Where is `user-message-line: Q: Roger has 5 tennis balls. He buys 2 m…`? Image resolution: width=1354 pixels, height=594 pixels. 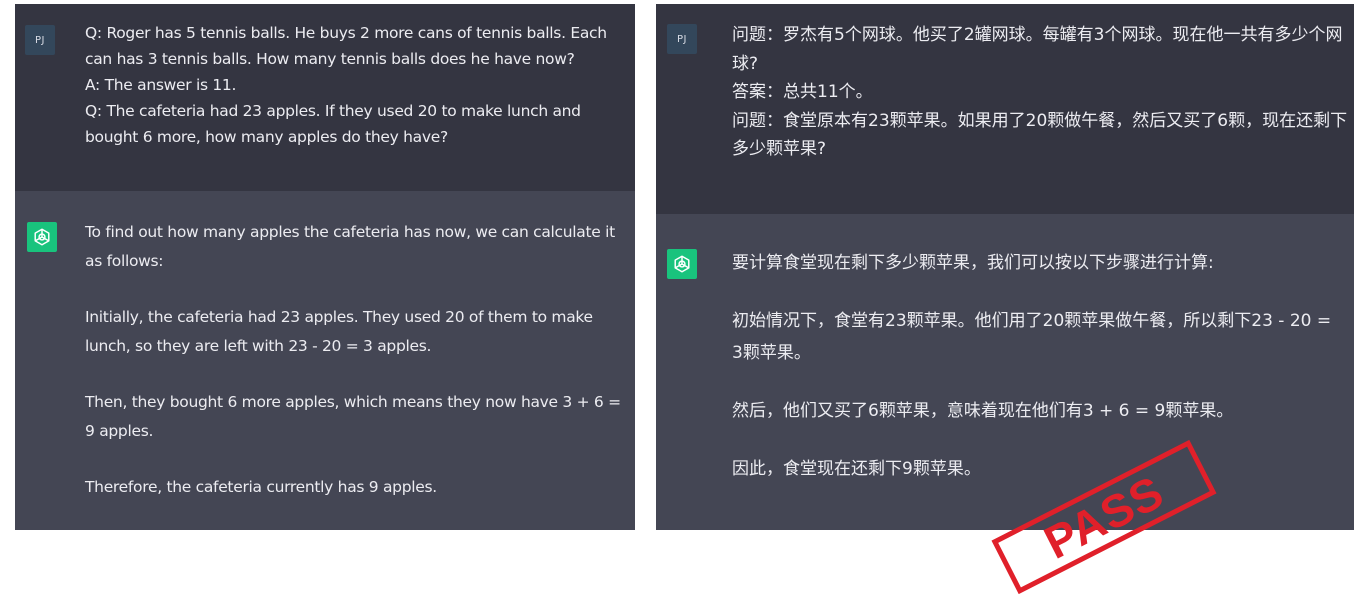
user-message-line: Q: Roger has 5 tennis balls. He buys 2 m… is located at coordinates (346, 46).